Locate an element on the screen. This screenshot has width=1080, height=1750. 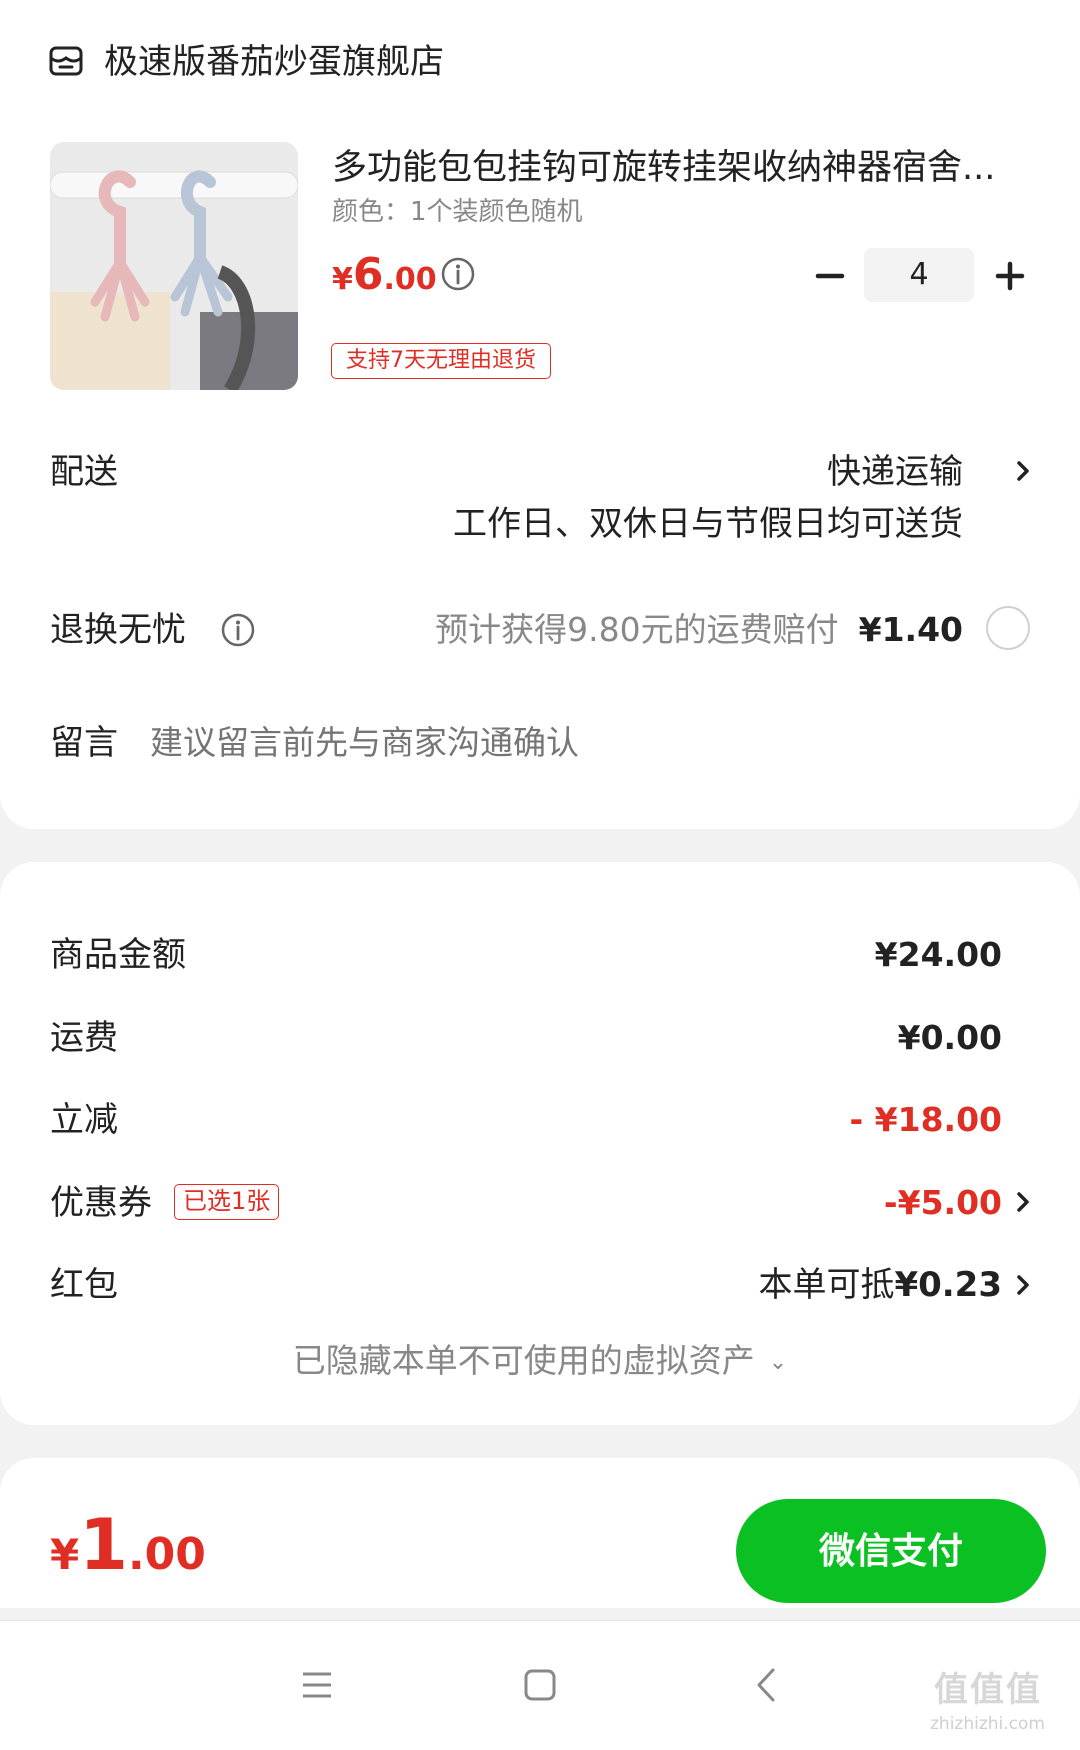
coupon-label: 优惠券 is located at coordinates (101, 1203).